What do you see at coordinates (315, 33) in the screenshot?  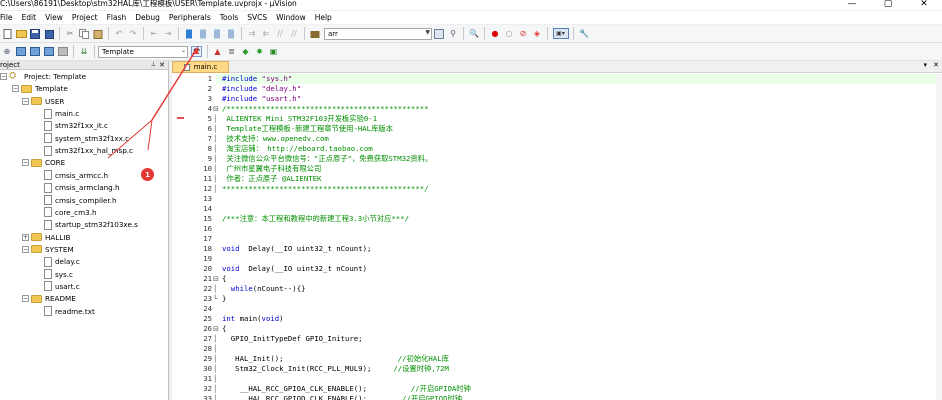 I see `find-in-files-icon` at bounding box center [315, 33].